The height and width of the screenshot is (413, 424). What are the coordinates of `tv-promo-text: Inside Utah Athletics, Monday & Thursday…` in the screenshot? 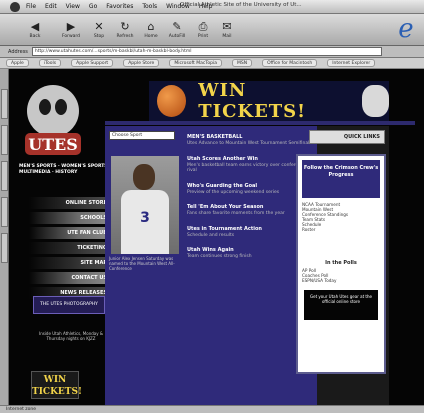 It's located at (71, 336).